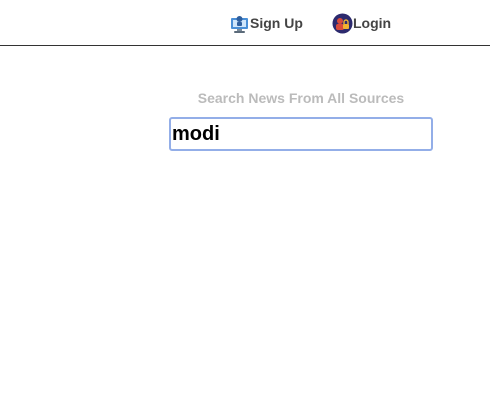 The height and width of the screenshot is (401, 490). I want to click on signup-label: Sign Up, so click(276, 23).